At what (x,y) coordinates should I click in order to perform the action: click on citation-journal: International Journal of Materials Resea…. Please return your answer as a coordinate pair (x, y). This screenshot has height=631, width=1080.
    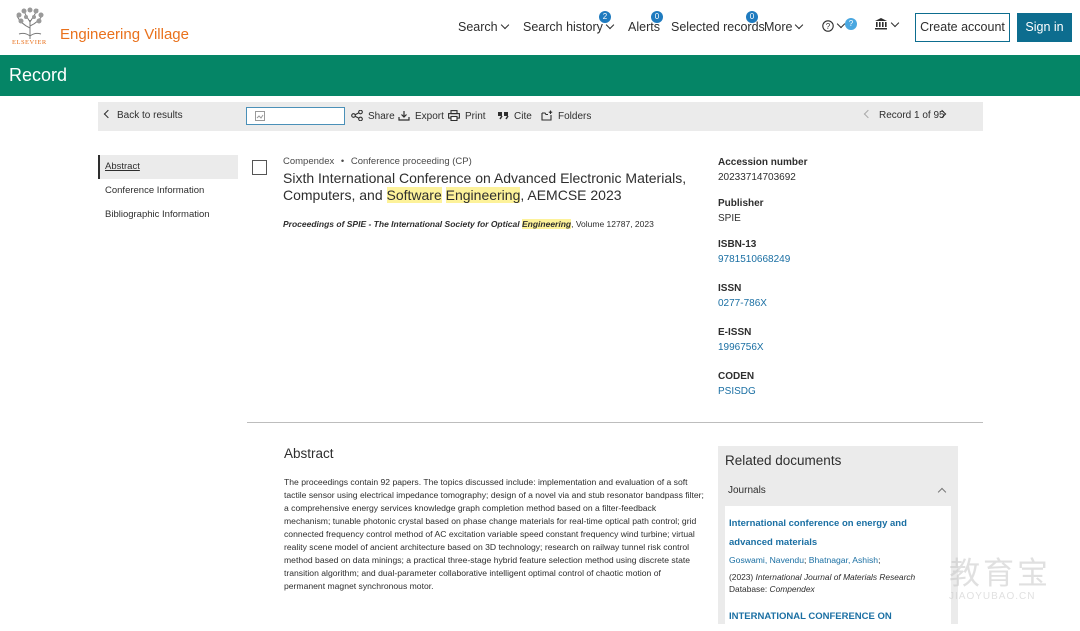
    Looking at the image, I should click on (835, 577).